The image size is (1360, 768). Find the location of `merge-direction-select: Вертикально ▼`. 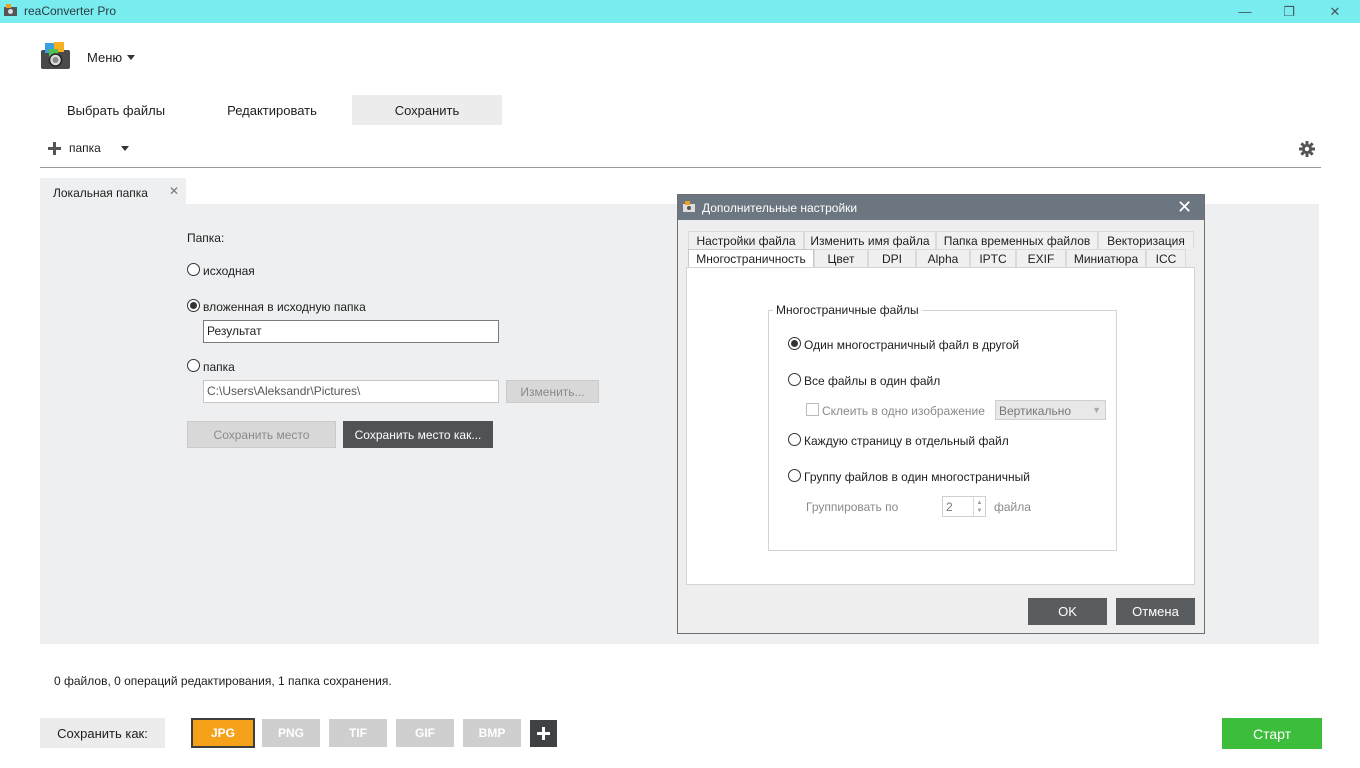

merge-direction-select: Вертикально ▼ is located at coordinates (1050, 410).